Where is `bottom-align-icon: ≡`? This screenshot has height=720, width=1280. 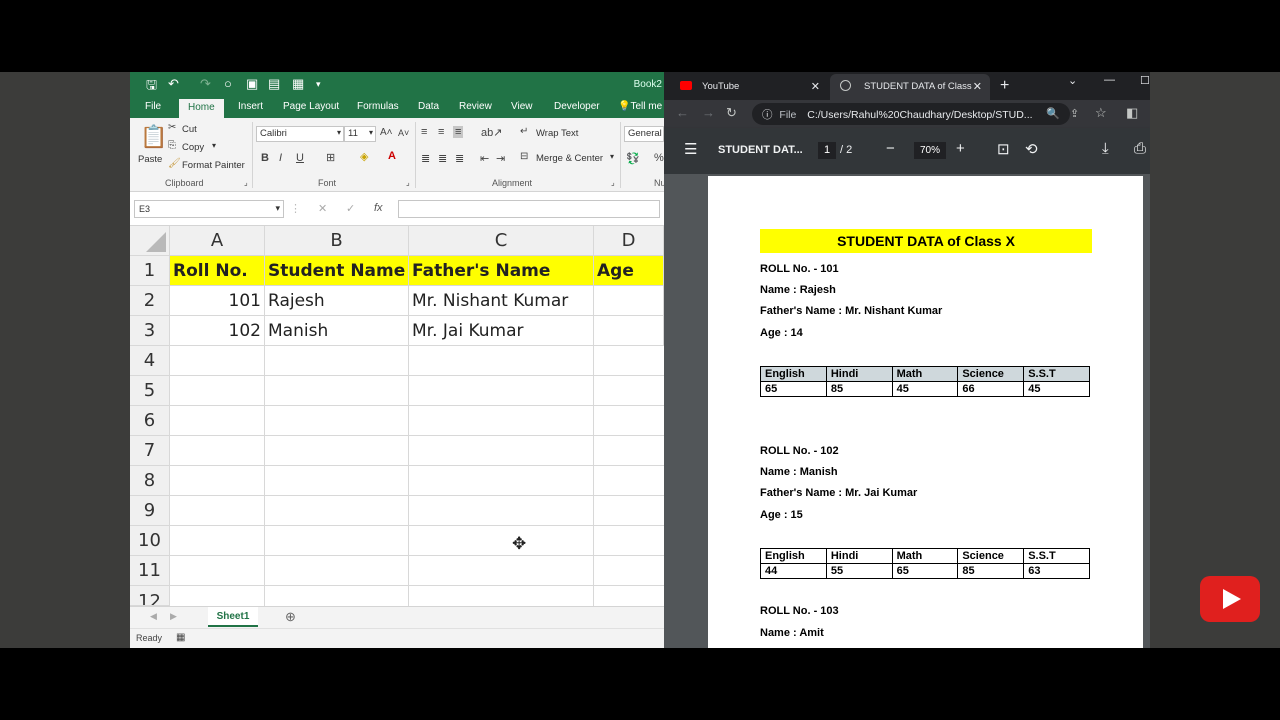 bottom-align-icon: ≡ is located at coordinates (458, 132).